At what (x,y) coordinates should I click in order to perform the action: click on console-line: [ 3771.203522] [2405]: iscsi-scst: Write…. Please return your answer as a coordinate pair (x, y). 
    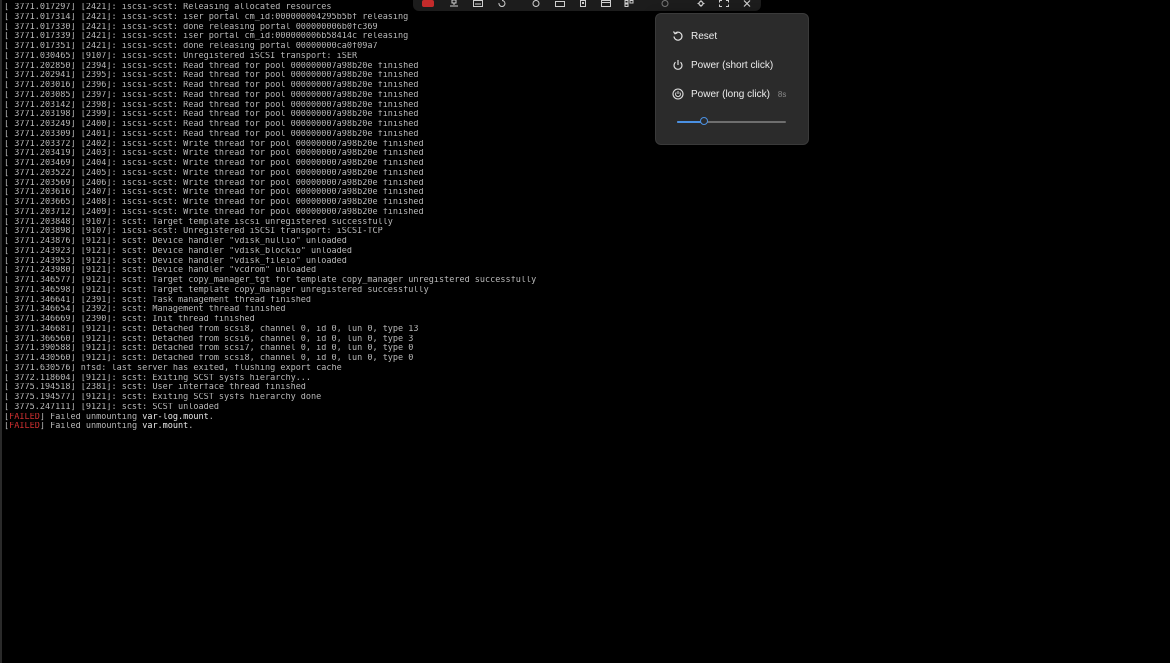
    Looking at the image, I should click on (214, 173).